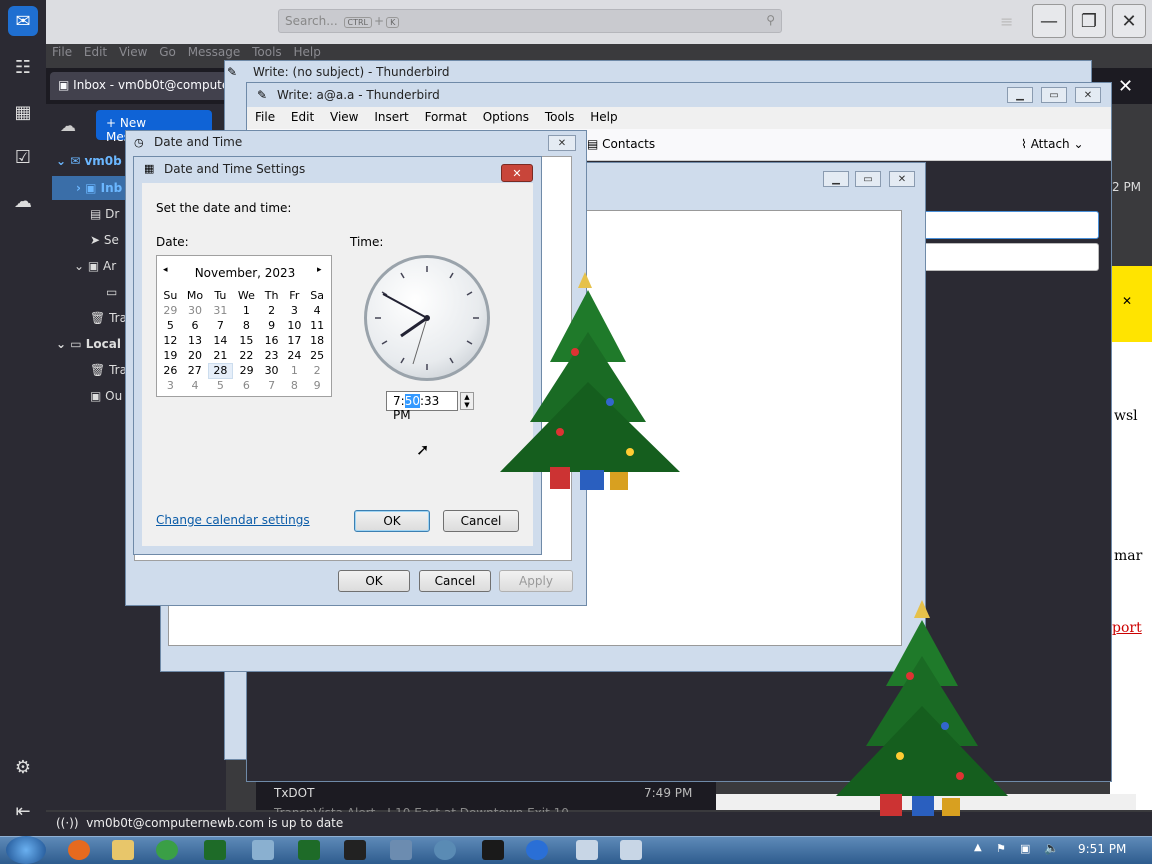 The width and height of the screenshot is (1152, 864). I want to click on calendar-day: 23, so click(271, 355).